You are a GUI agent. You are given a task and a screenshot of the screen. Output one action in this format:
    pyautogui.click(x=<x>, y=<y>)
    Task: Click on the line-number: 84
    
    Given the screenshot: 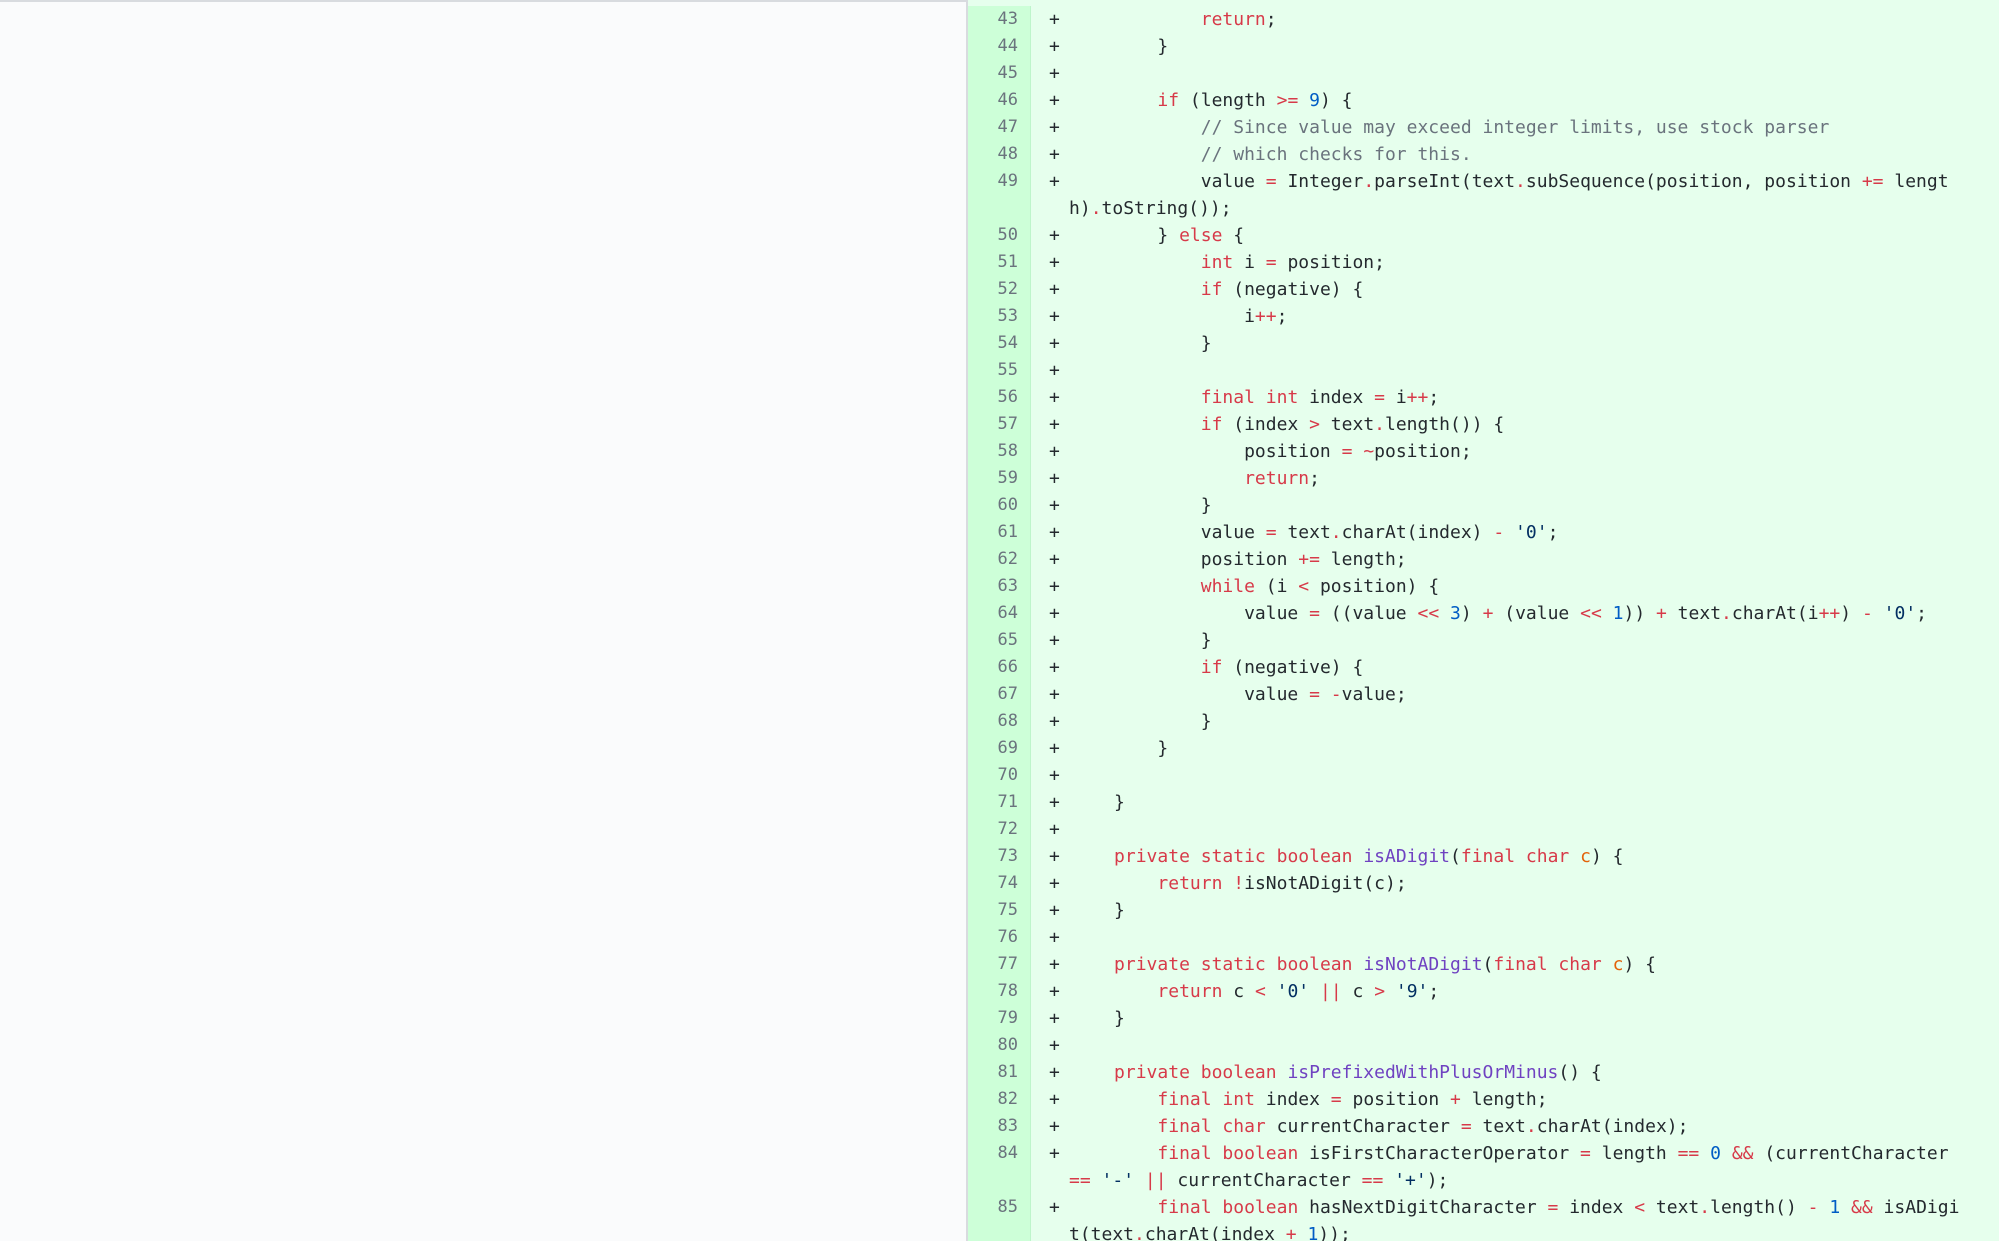 What is the action you would take?
    pyautogui.click(x=993, y=1153)
    